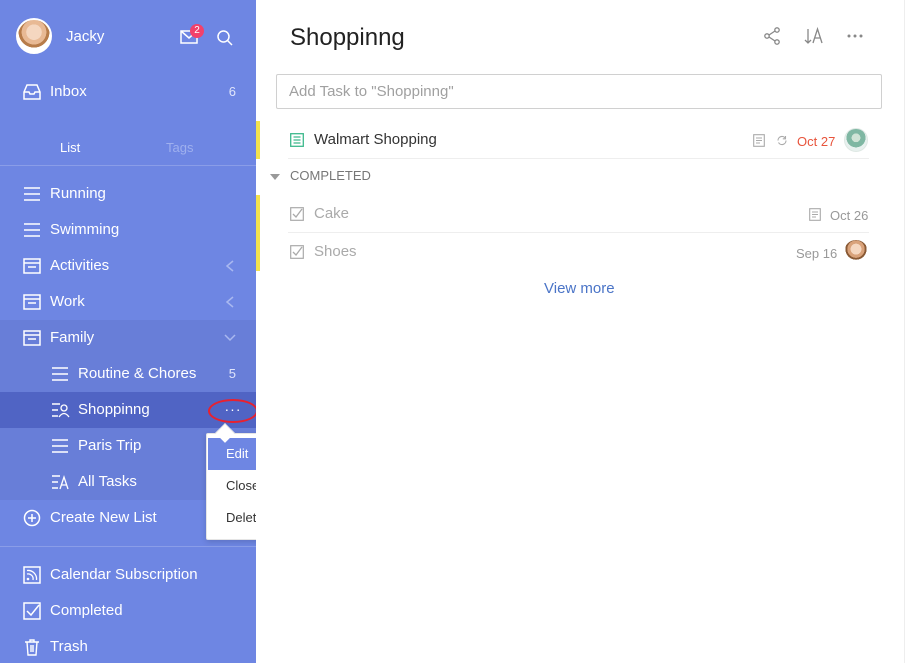 The height and width of the screenshot is (663, 905). Describe the element at coordinates (232, 373) in the screenshot. I see `sidebar-item-count: 5` at that location.